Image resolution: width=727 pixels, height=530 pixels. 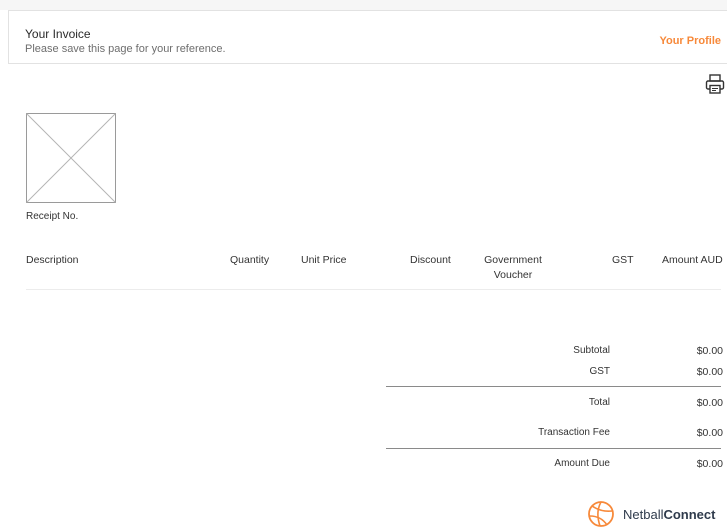 What do you see at coordinates (599, 402) in the screenshot?
I see `total-label: Total` at bounding box center [599, 402].